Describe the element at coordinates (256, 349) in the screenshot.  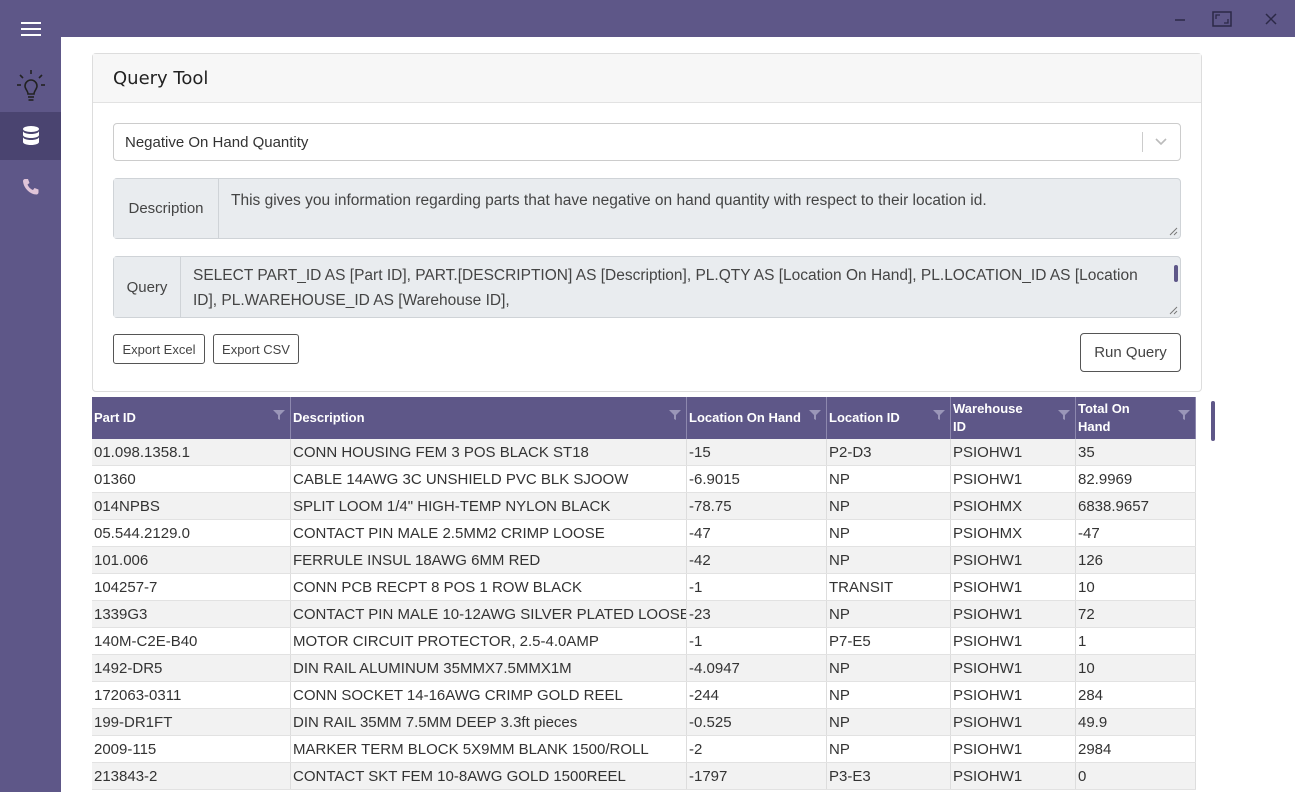
I see `export-csv-button: Export CSV` at that location.